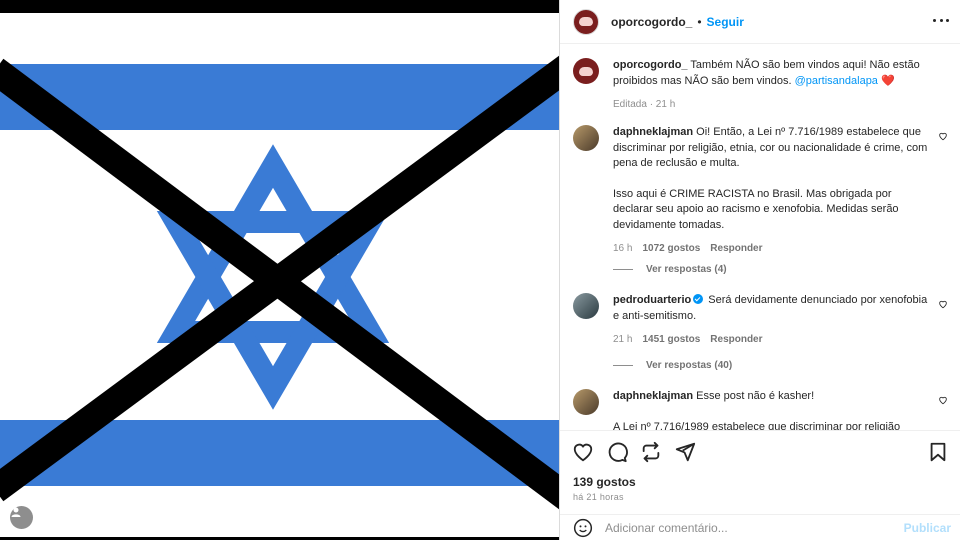 Image resolution: width=960 pixels, height=540 pixels. Describe the element at coordinates (16, 512) in the screenshot. I see `user-icon` at that location.